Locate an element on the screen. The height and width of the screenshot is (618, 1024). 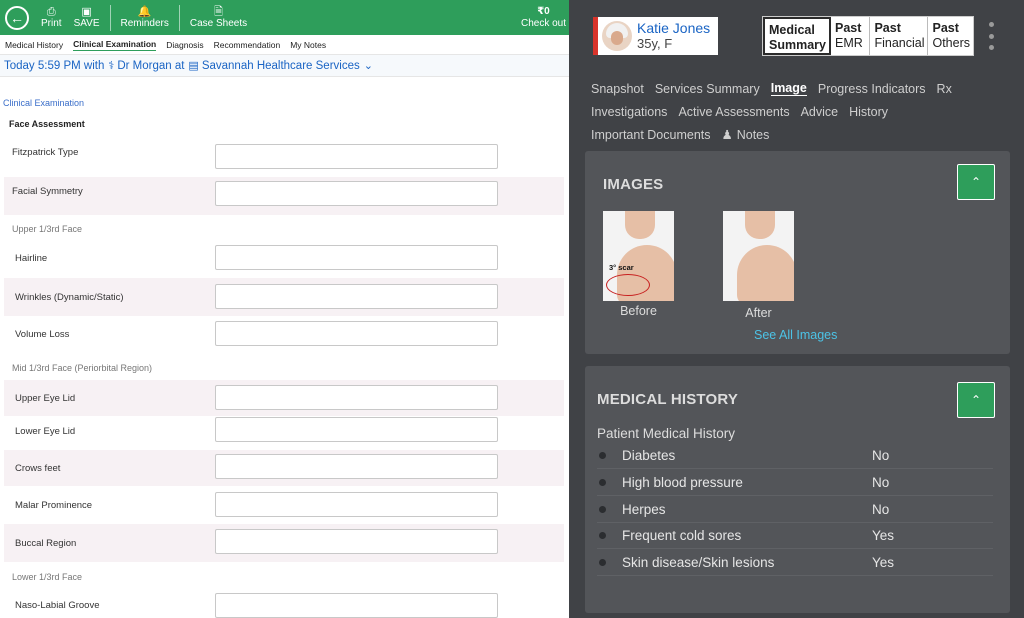
tab-medical-summary: Medical Summary is located at coordinates (797, 36).